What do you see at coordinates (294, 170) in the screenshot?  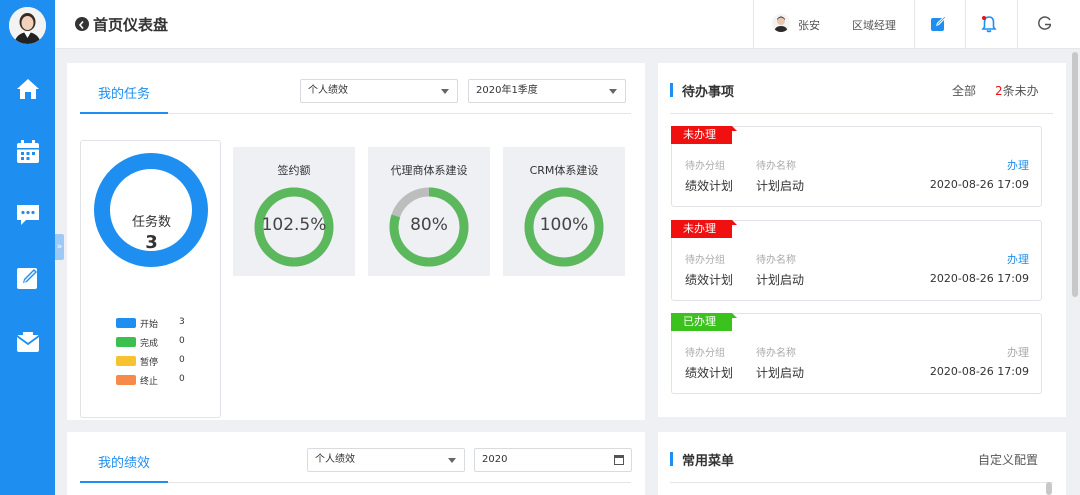 I see `metric-title: 签约额` at bounding box center [294, 170].